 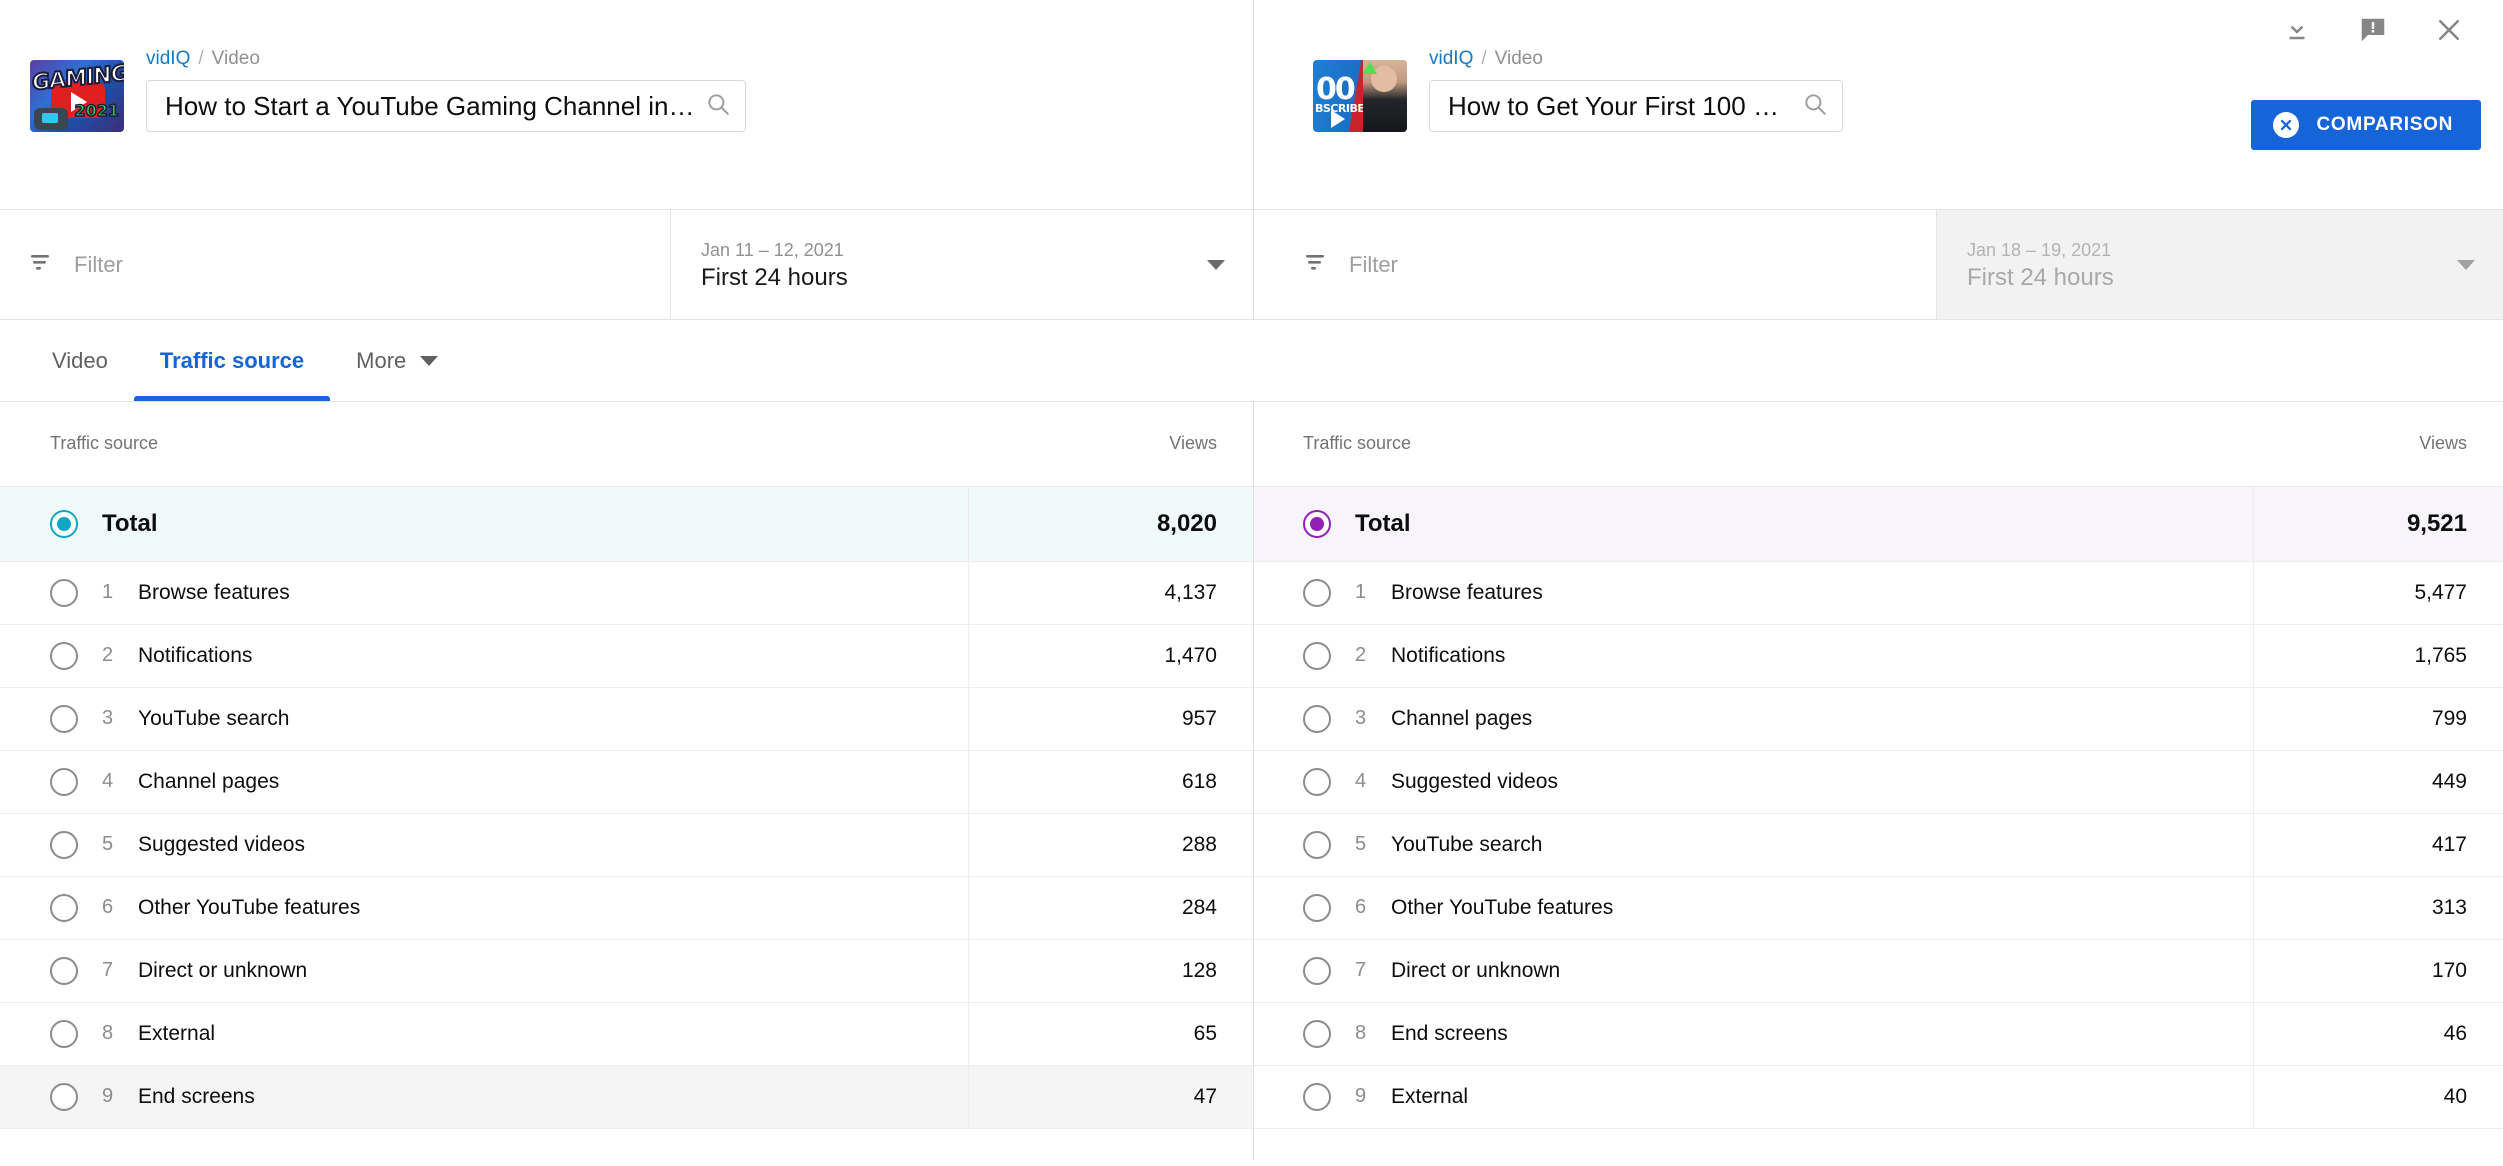 I want to click on table-row: 1 Browse features 4,137, so click(x=626, y=593).